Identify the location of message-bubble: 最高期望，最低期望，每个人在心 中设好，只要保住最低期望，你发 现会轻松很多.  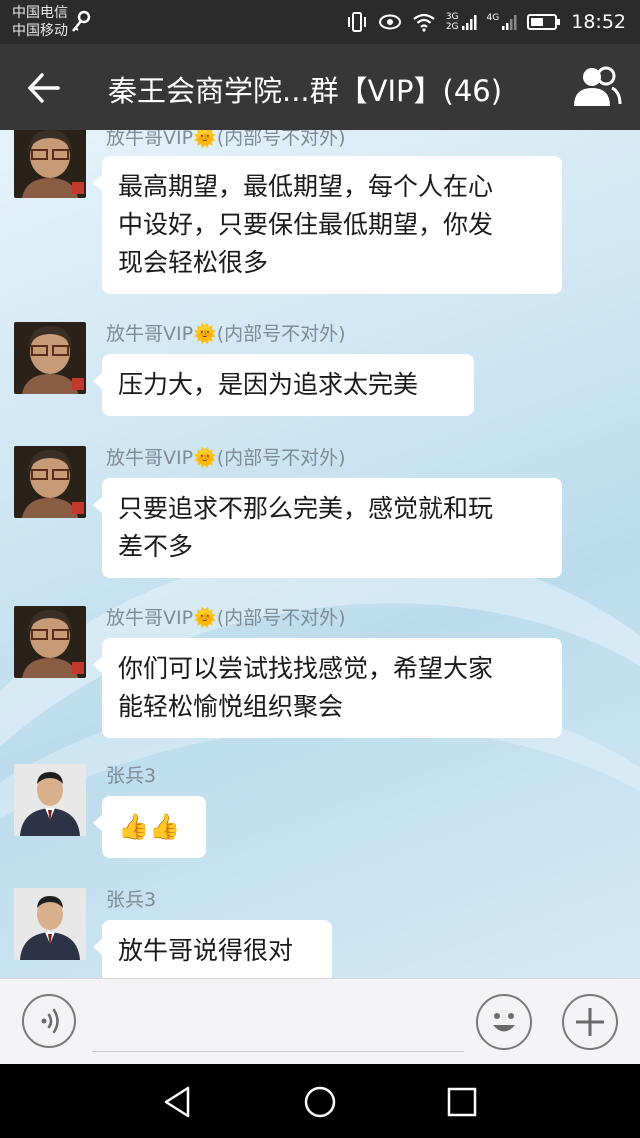
(327, 225).